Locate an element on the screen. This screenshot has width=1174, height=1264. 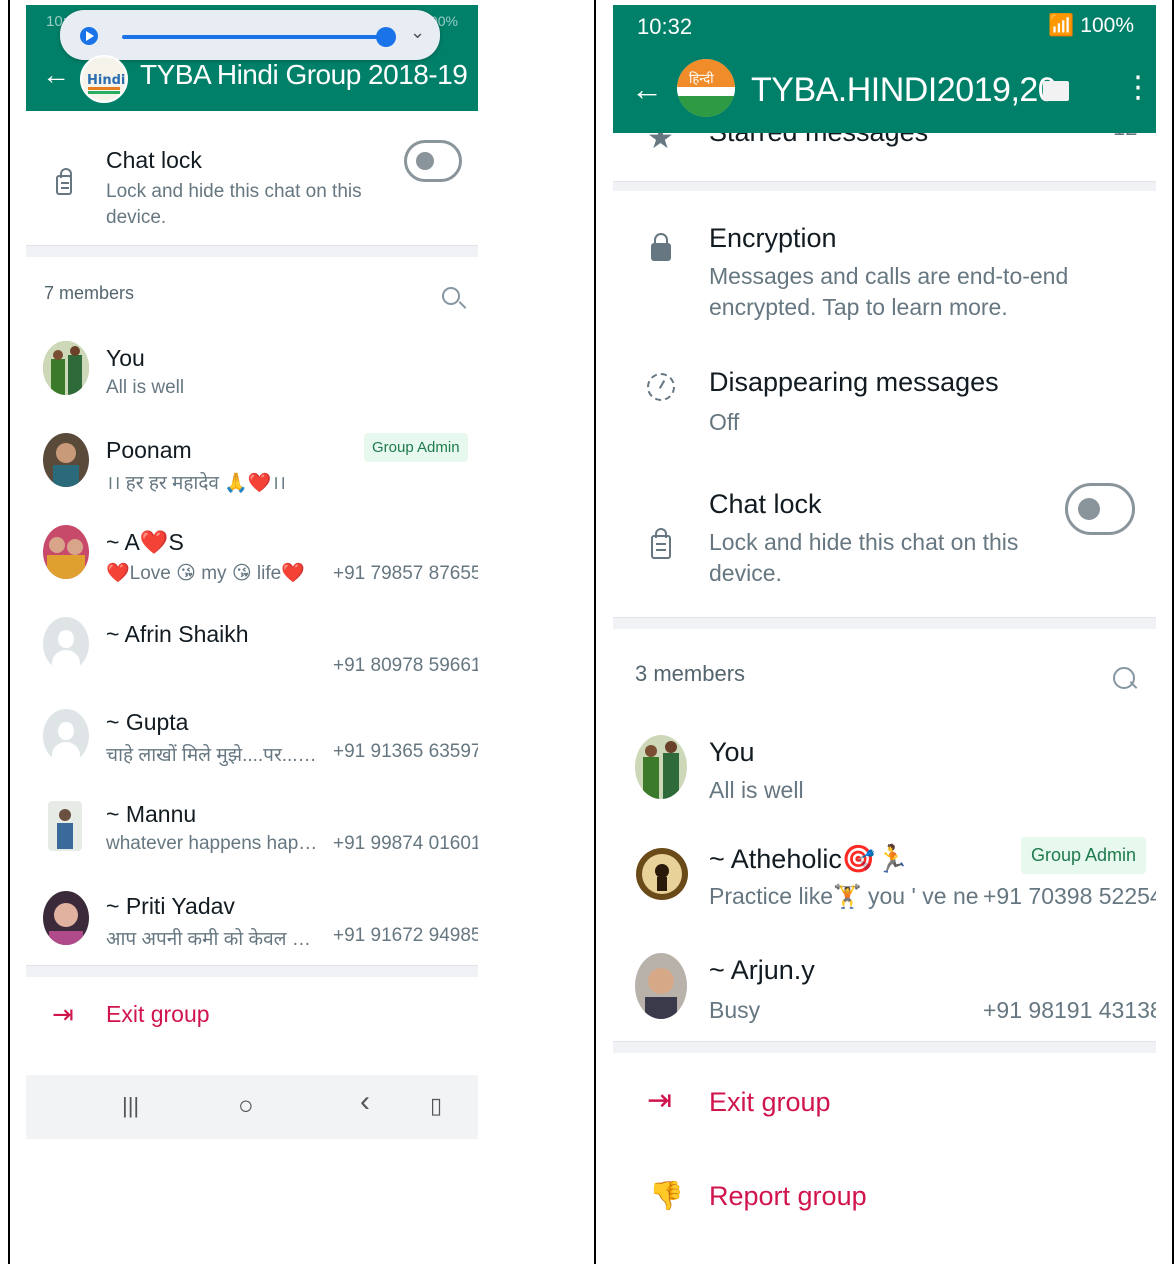
group-title: TYBA Hindi Group 2018-19 is located at coordinates (304, 75).